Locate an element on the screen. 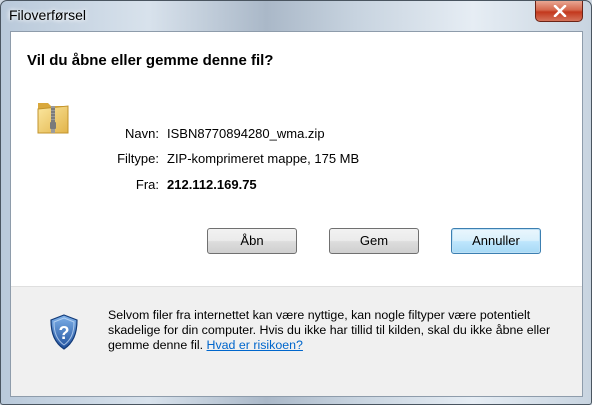 The image size is (592, 405). dialog-heading: Vil du åbne eller gemme denne fil? is located at coordinates (150, 60).